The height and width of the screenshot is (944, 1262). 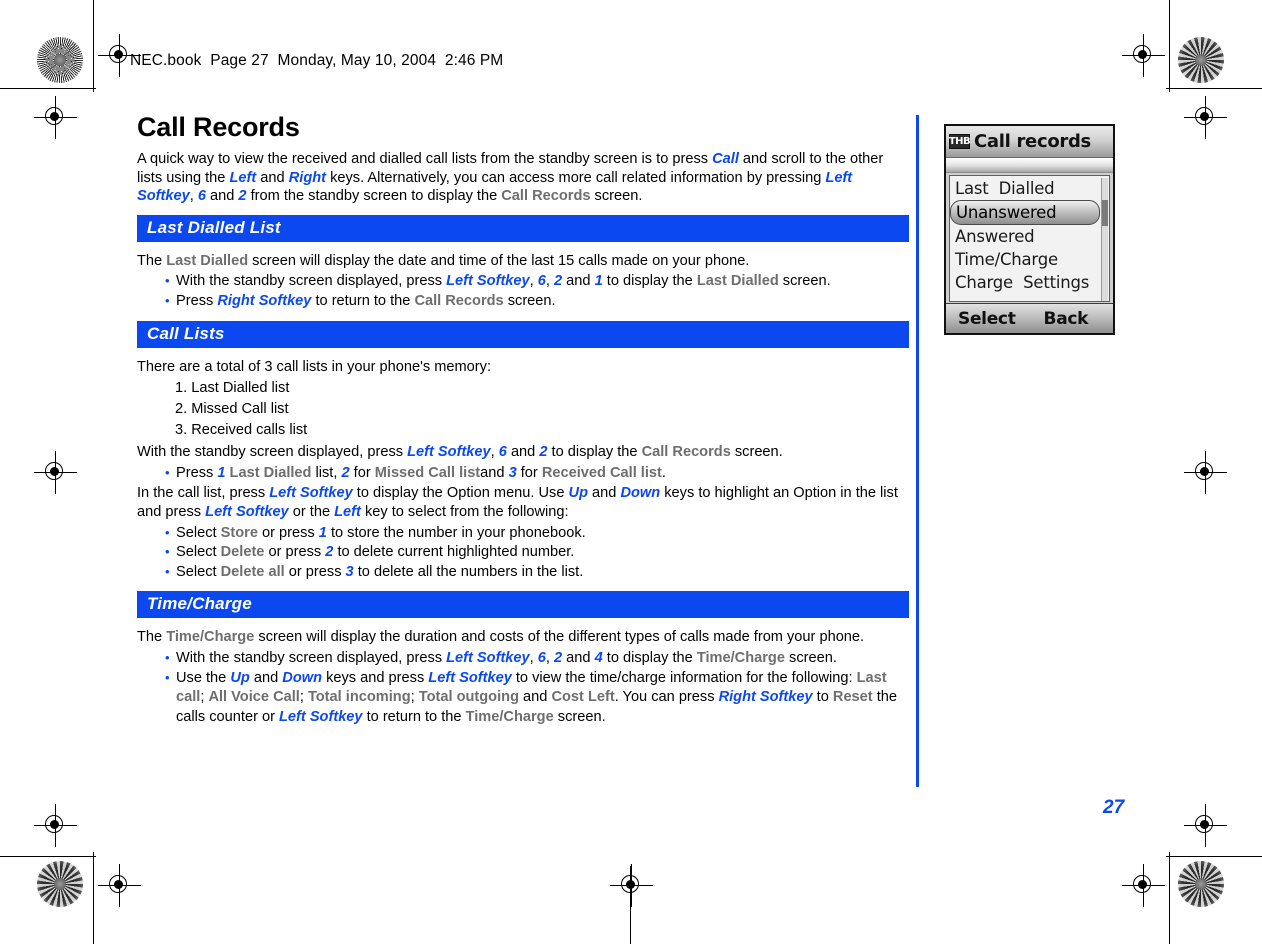 What do you see at coordinates (1214, 89) in the screenshot?
I see `crop-mark-top-right-h` at bounding box center [1214, 89].